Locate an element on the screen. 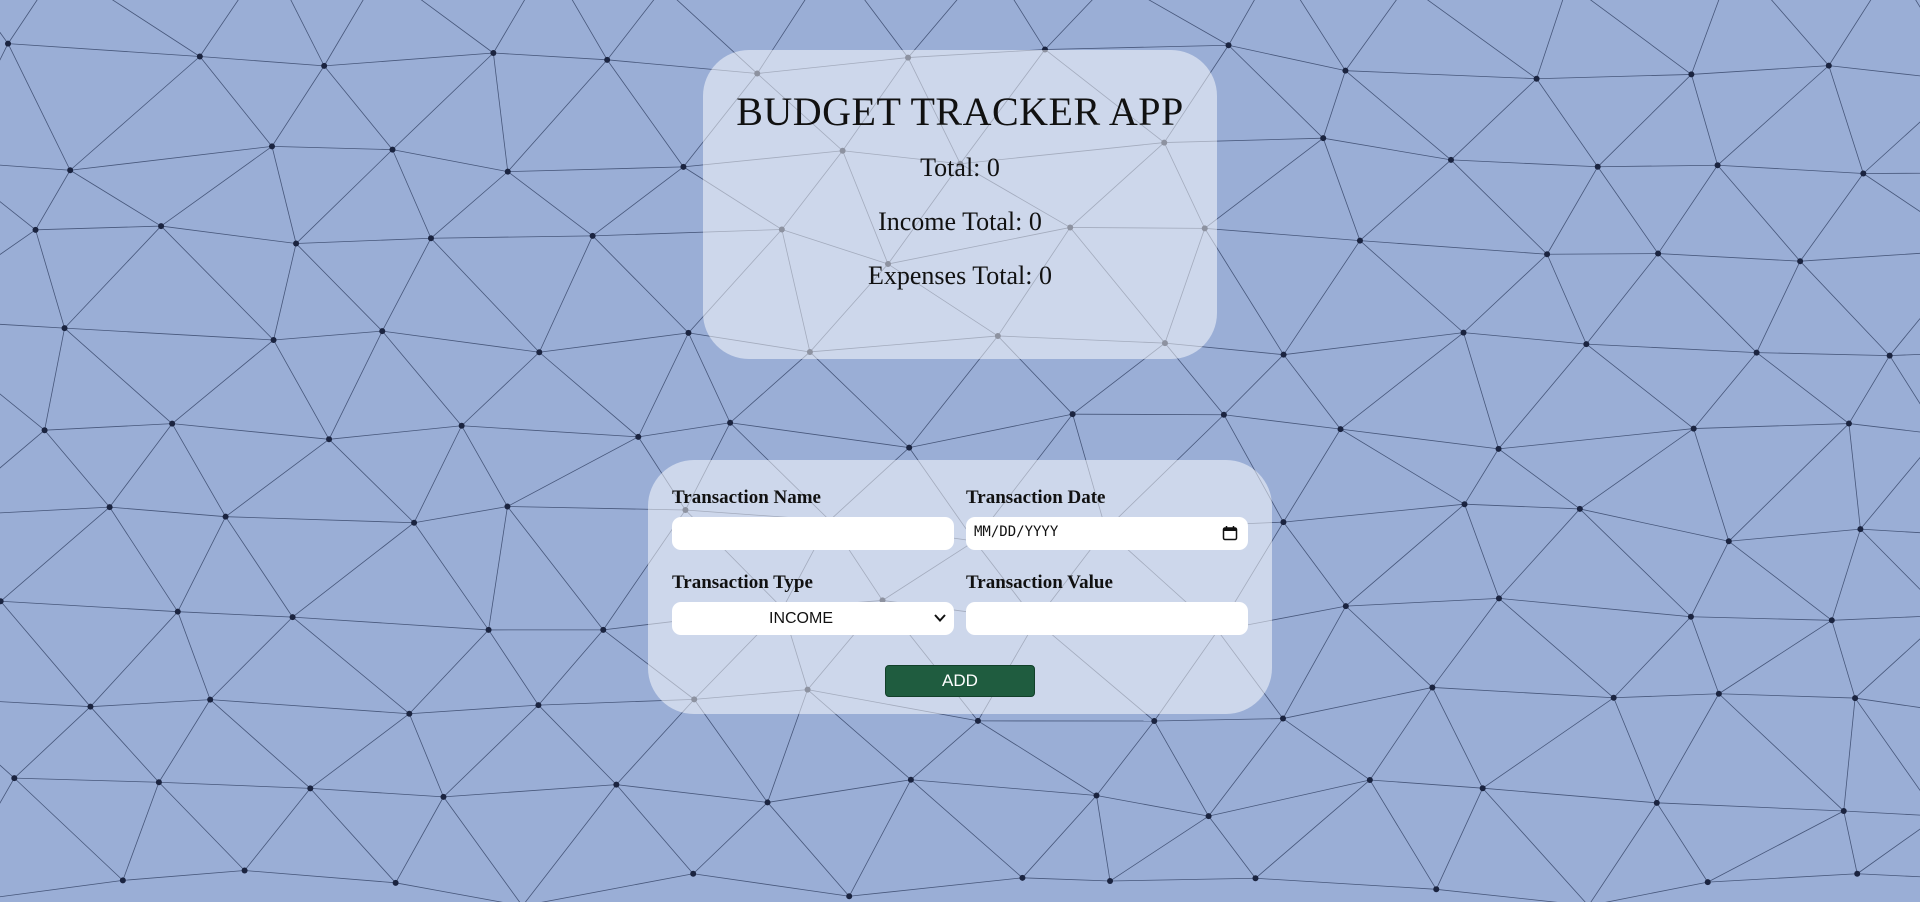 This screenshot has height=902, width=1920. transaction-value-input is located at coordinates (1107, 618).